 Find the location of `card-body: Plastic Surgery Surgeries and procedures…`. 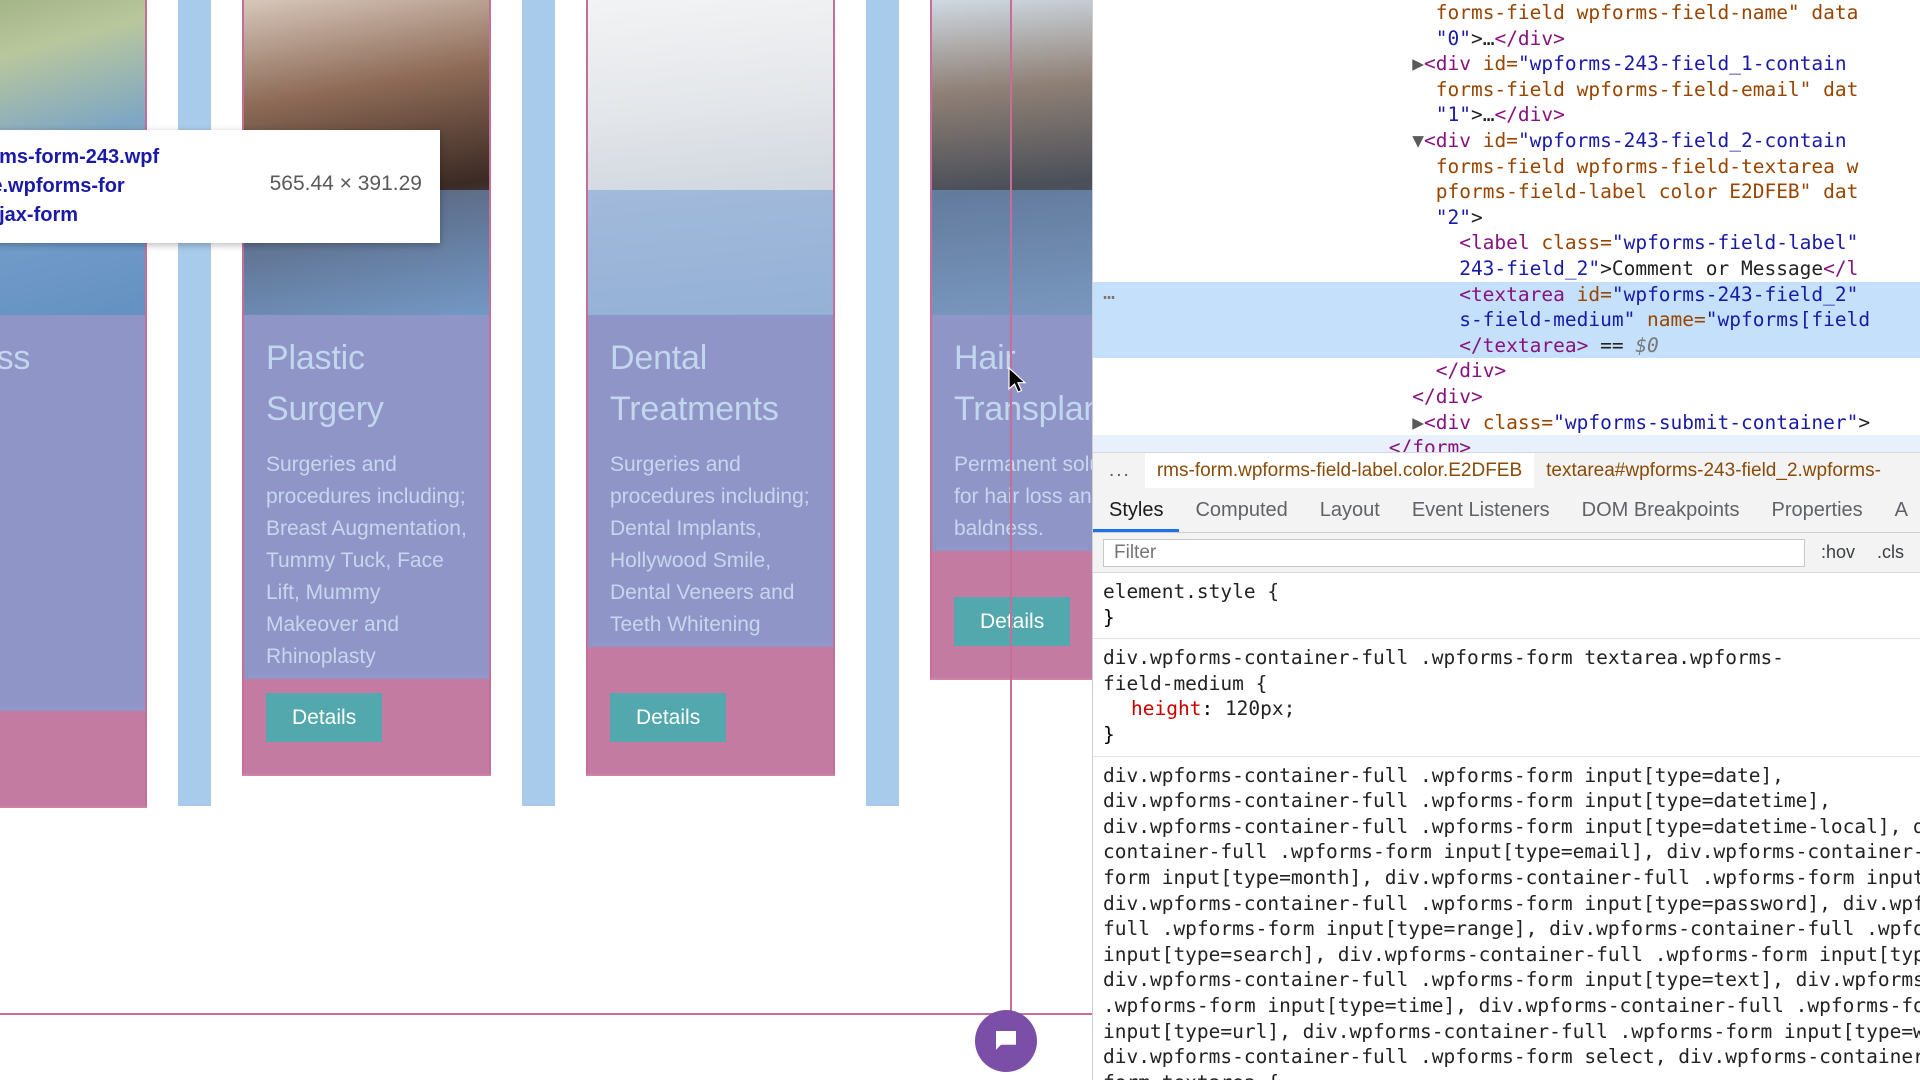

card-body: Plastic Surgery Surgeries and procedures… is located at coordinates (366, 497).